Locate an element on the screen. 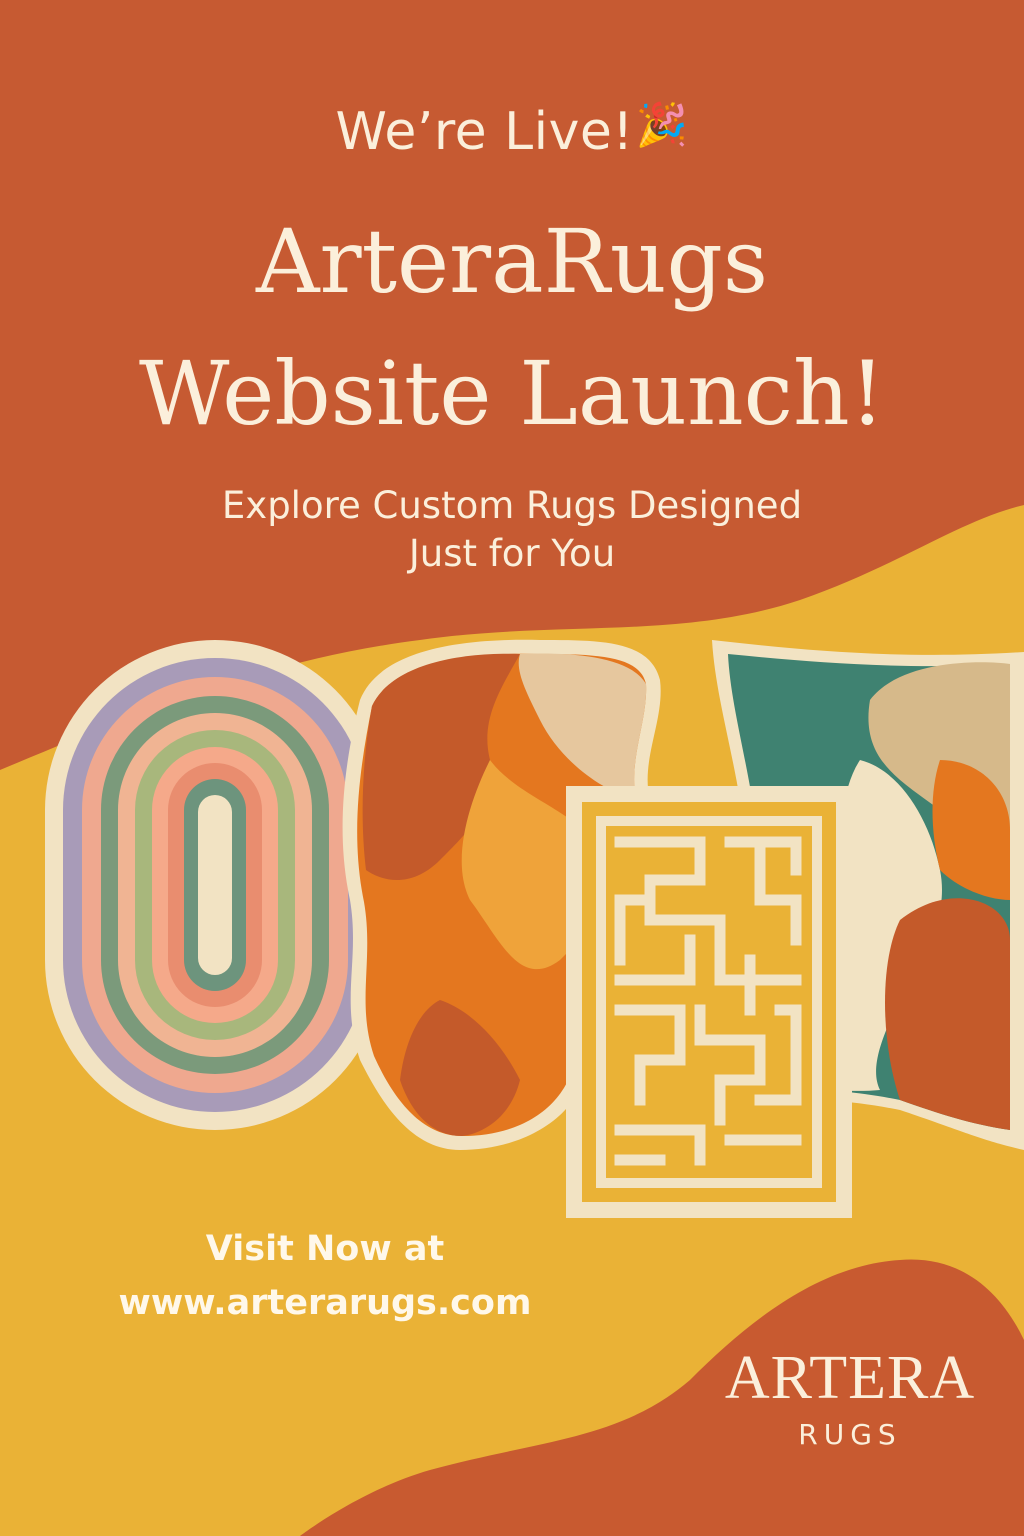  brand-logo-subline: RUGS is located at coordinates (850, 1434).